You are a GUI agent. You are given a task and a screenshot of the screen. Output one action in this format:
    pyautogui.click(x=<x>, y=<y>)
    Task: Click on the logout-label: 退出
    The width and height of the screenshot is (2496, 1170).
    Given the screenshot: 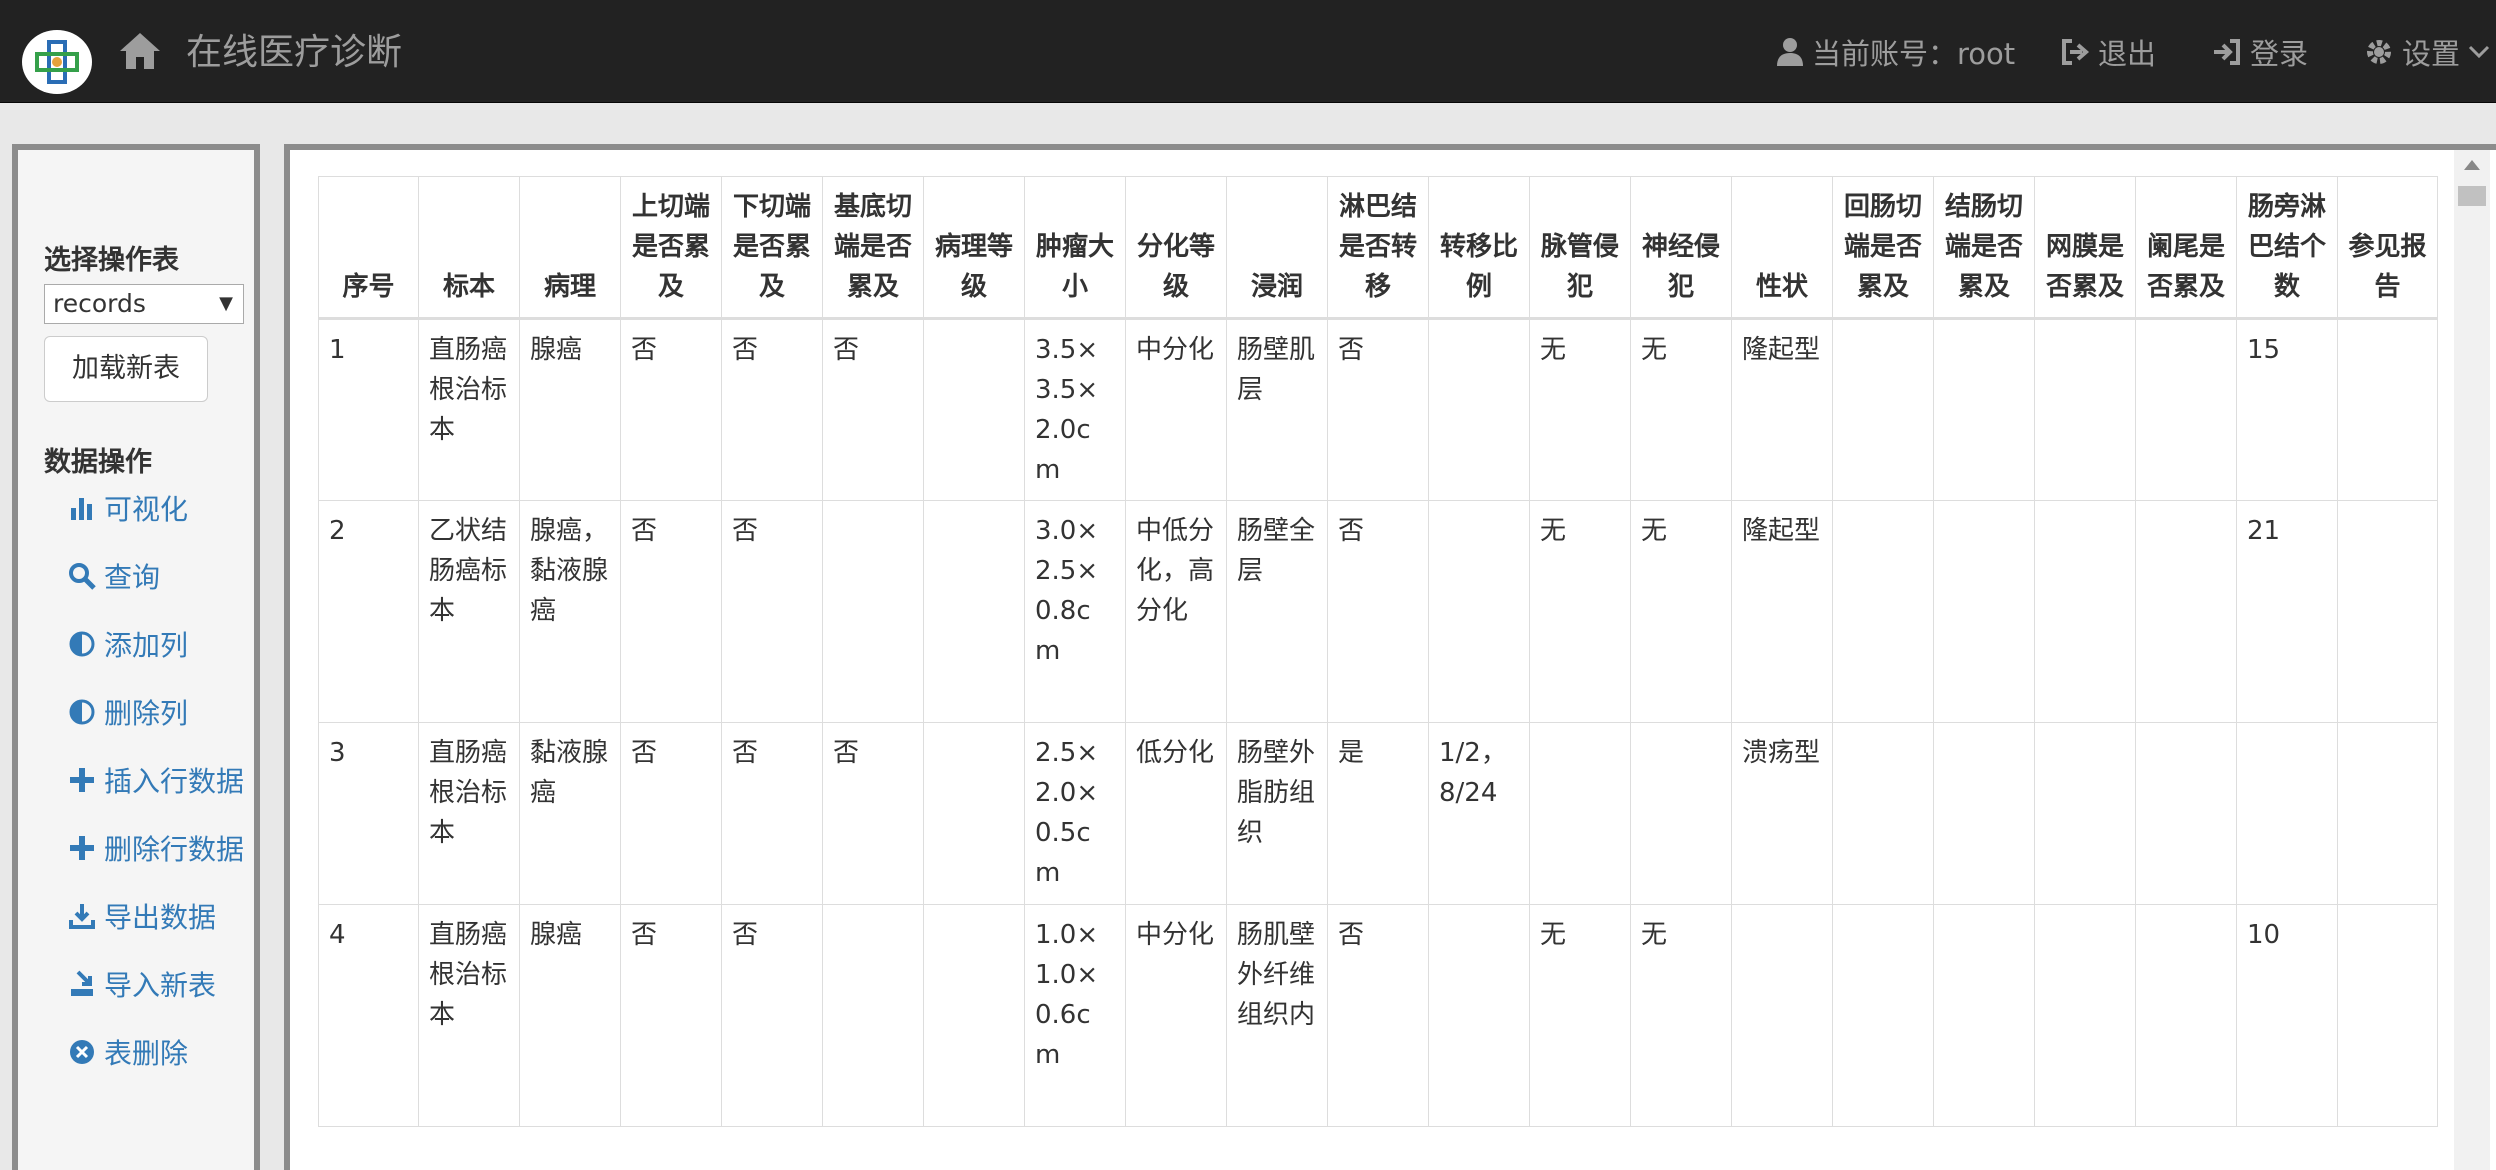 What is the action you would take?
    pyautogui.click(x=2127, y=54)
    